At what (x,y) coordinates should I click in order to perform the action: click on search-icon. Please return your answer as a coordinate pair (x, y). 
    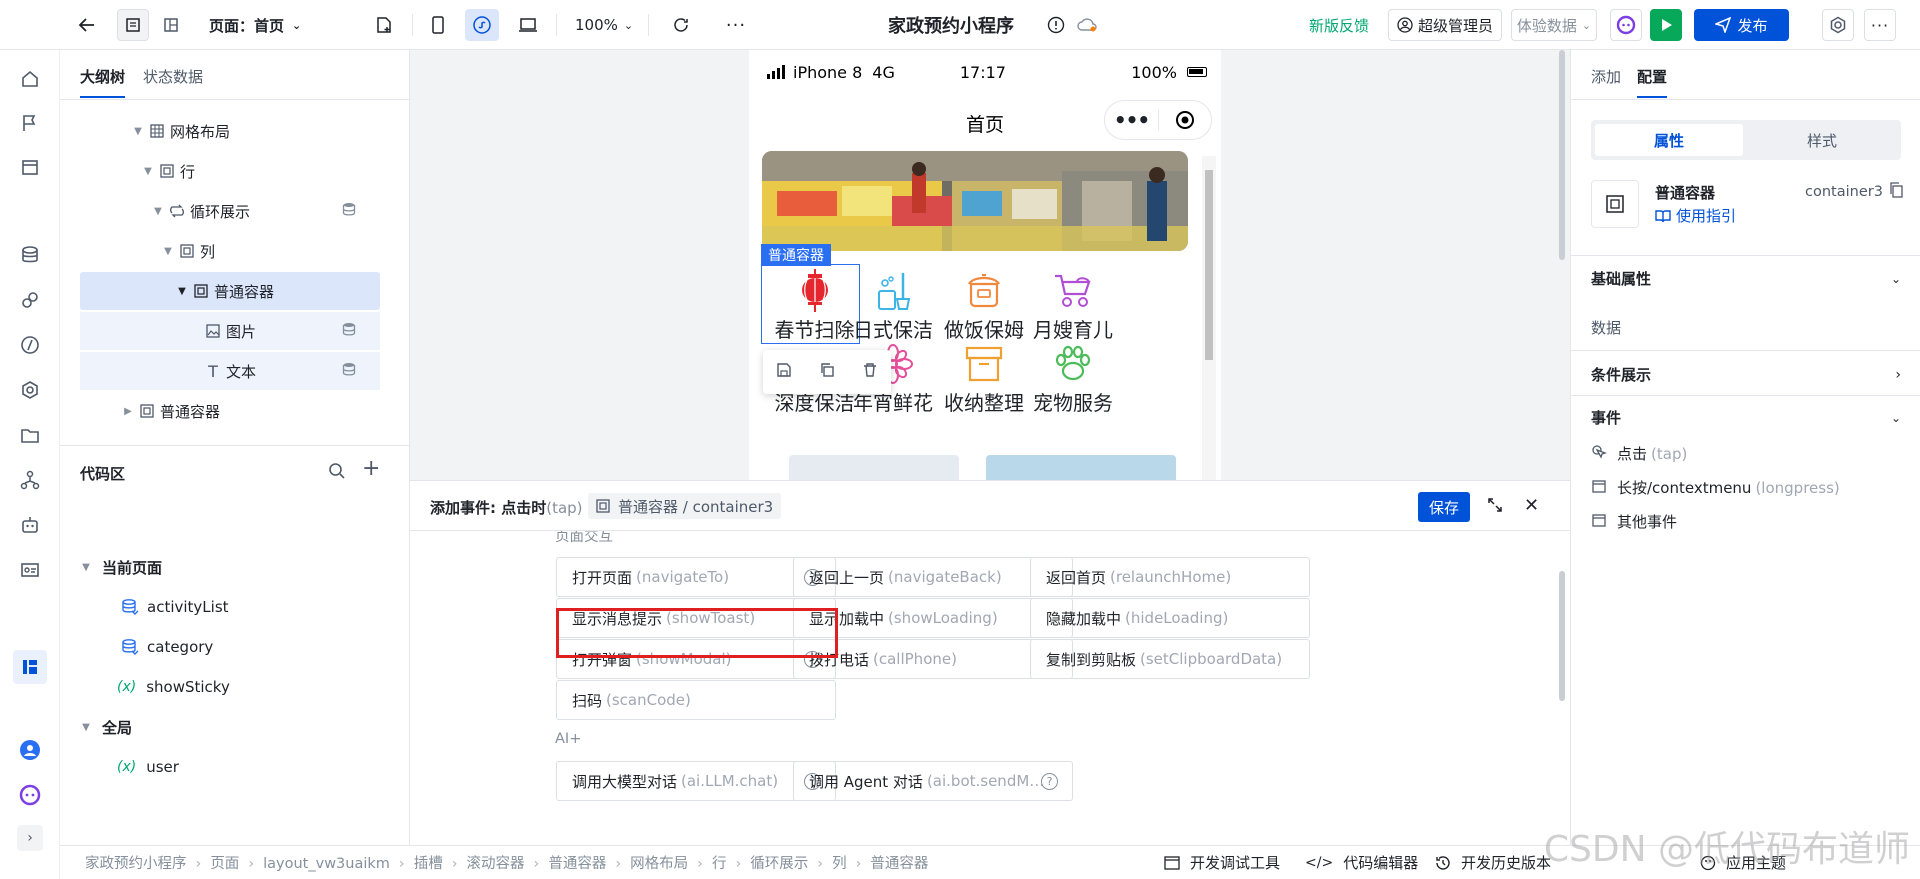
    Looking at the image, I should click on (337, 473).